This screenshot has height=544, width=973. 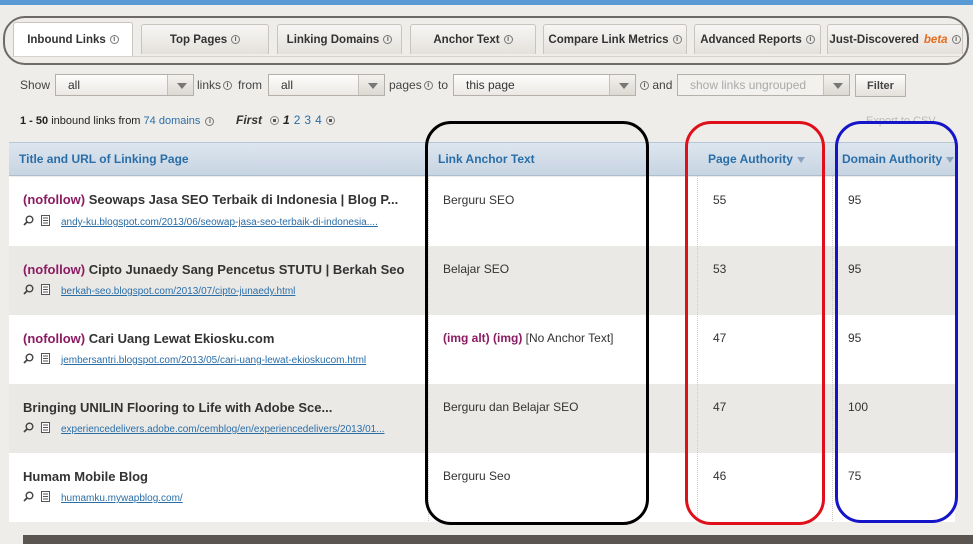 What do you see at coordinates (411, 85) in the screenshot?
I see `pages-label: pages i` at bounding box center [411, 85].